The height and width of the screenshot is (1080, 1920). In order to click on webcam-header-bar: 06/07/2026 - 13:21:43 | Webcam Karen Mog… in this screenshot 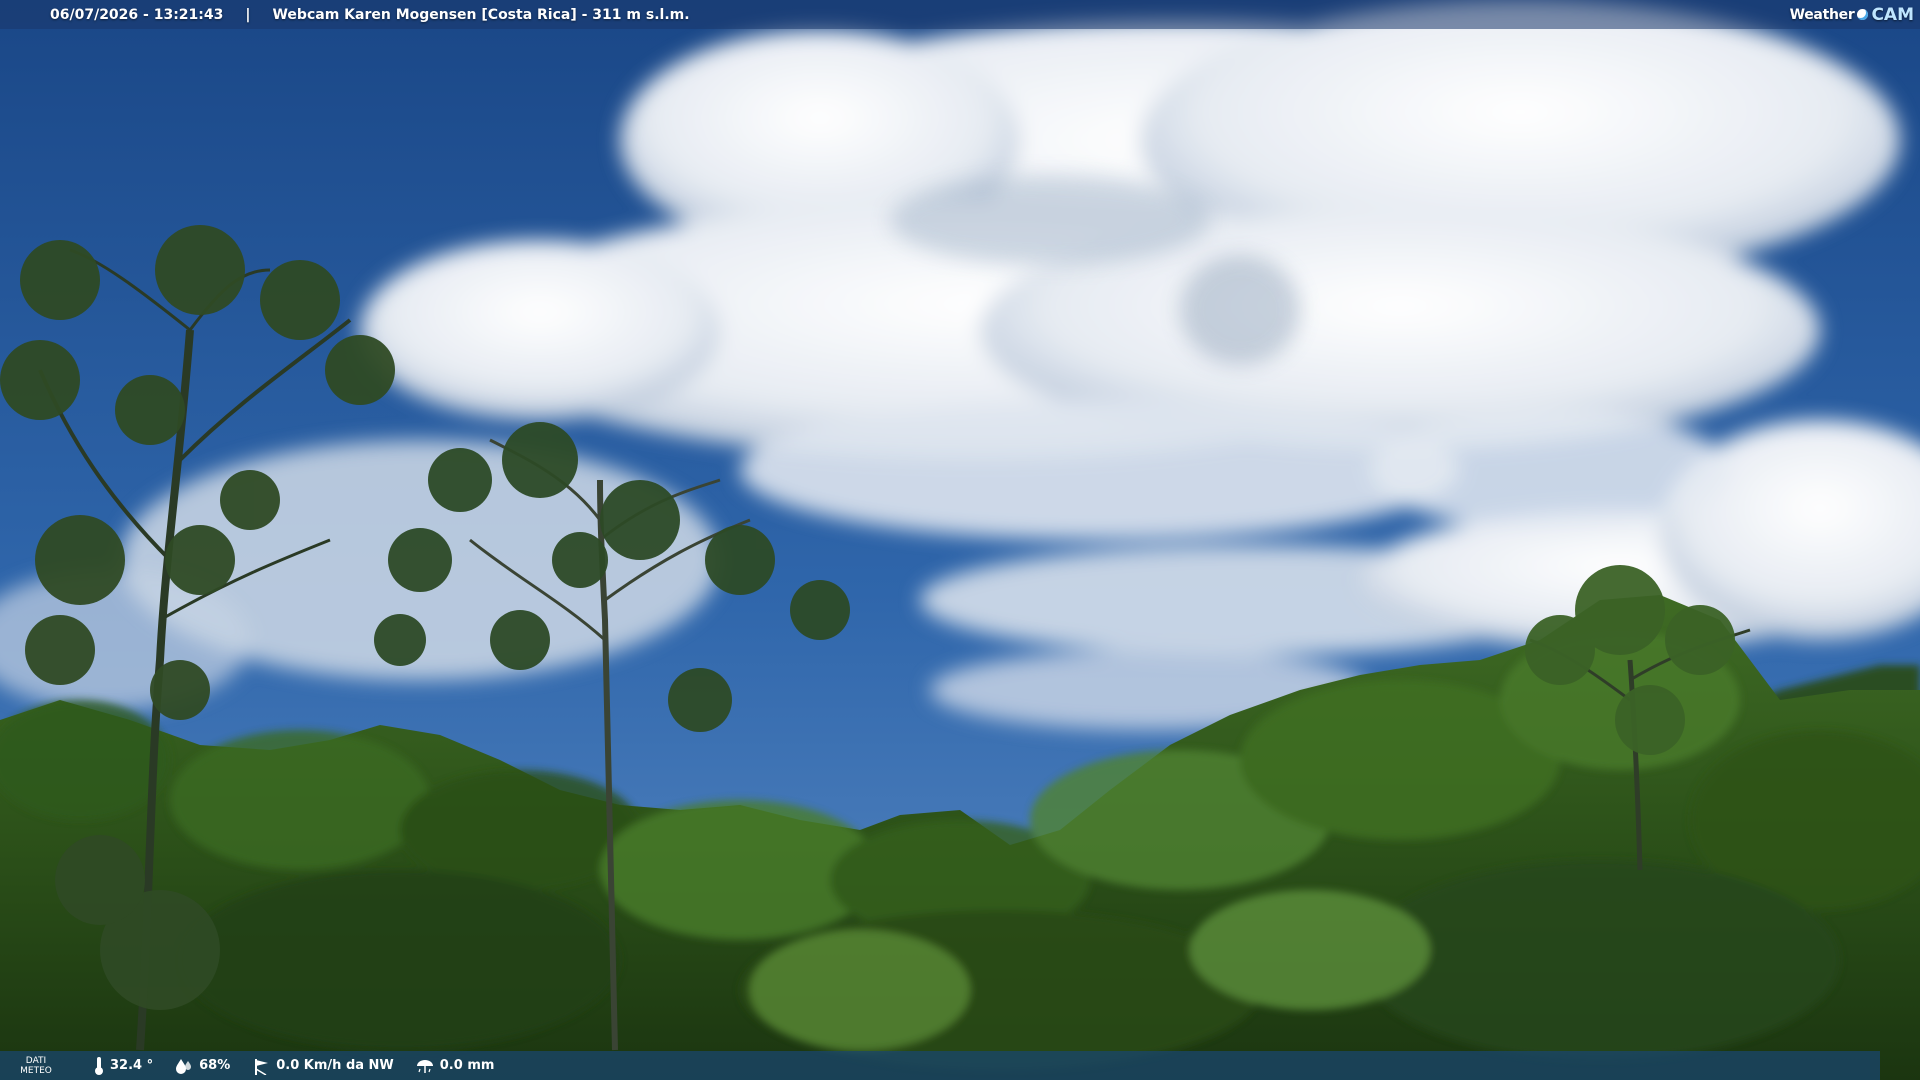, I will do `click(960, 14)`.